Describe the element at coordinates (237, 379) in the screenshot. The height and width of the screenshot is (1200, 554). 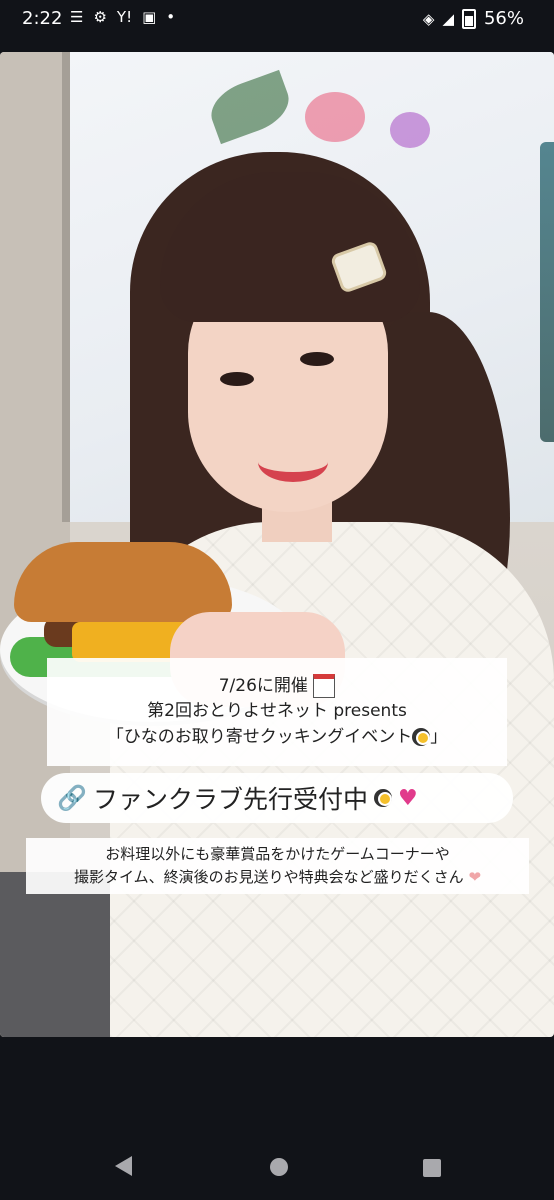
I see `left-eye` at that location.